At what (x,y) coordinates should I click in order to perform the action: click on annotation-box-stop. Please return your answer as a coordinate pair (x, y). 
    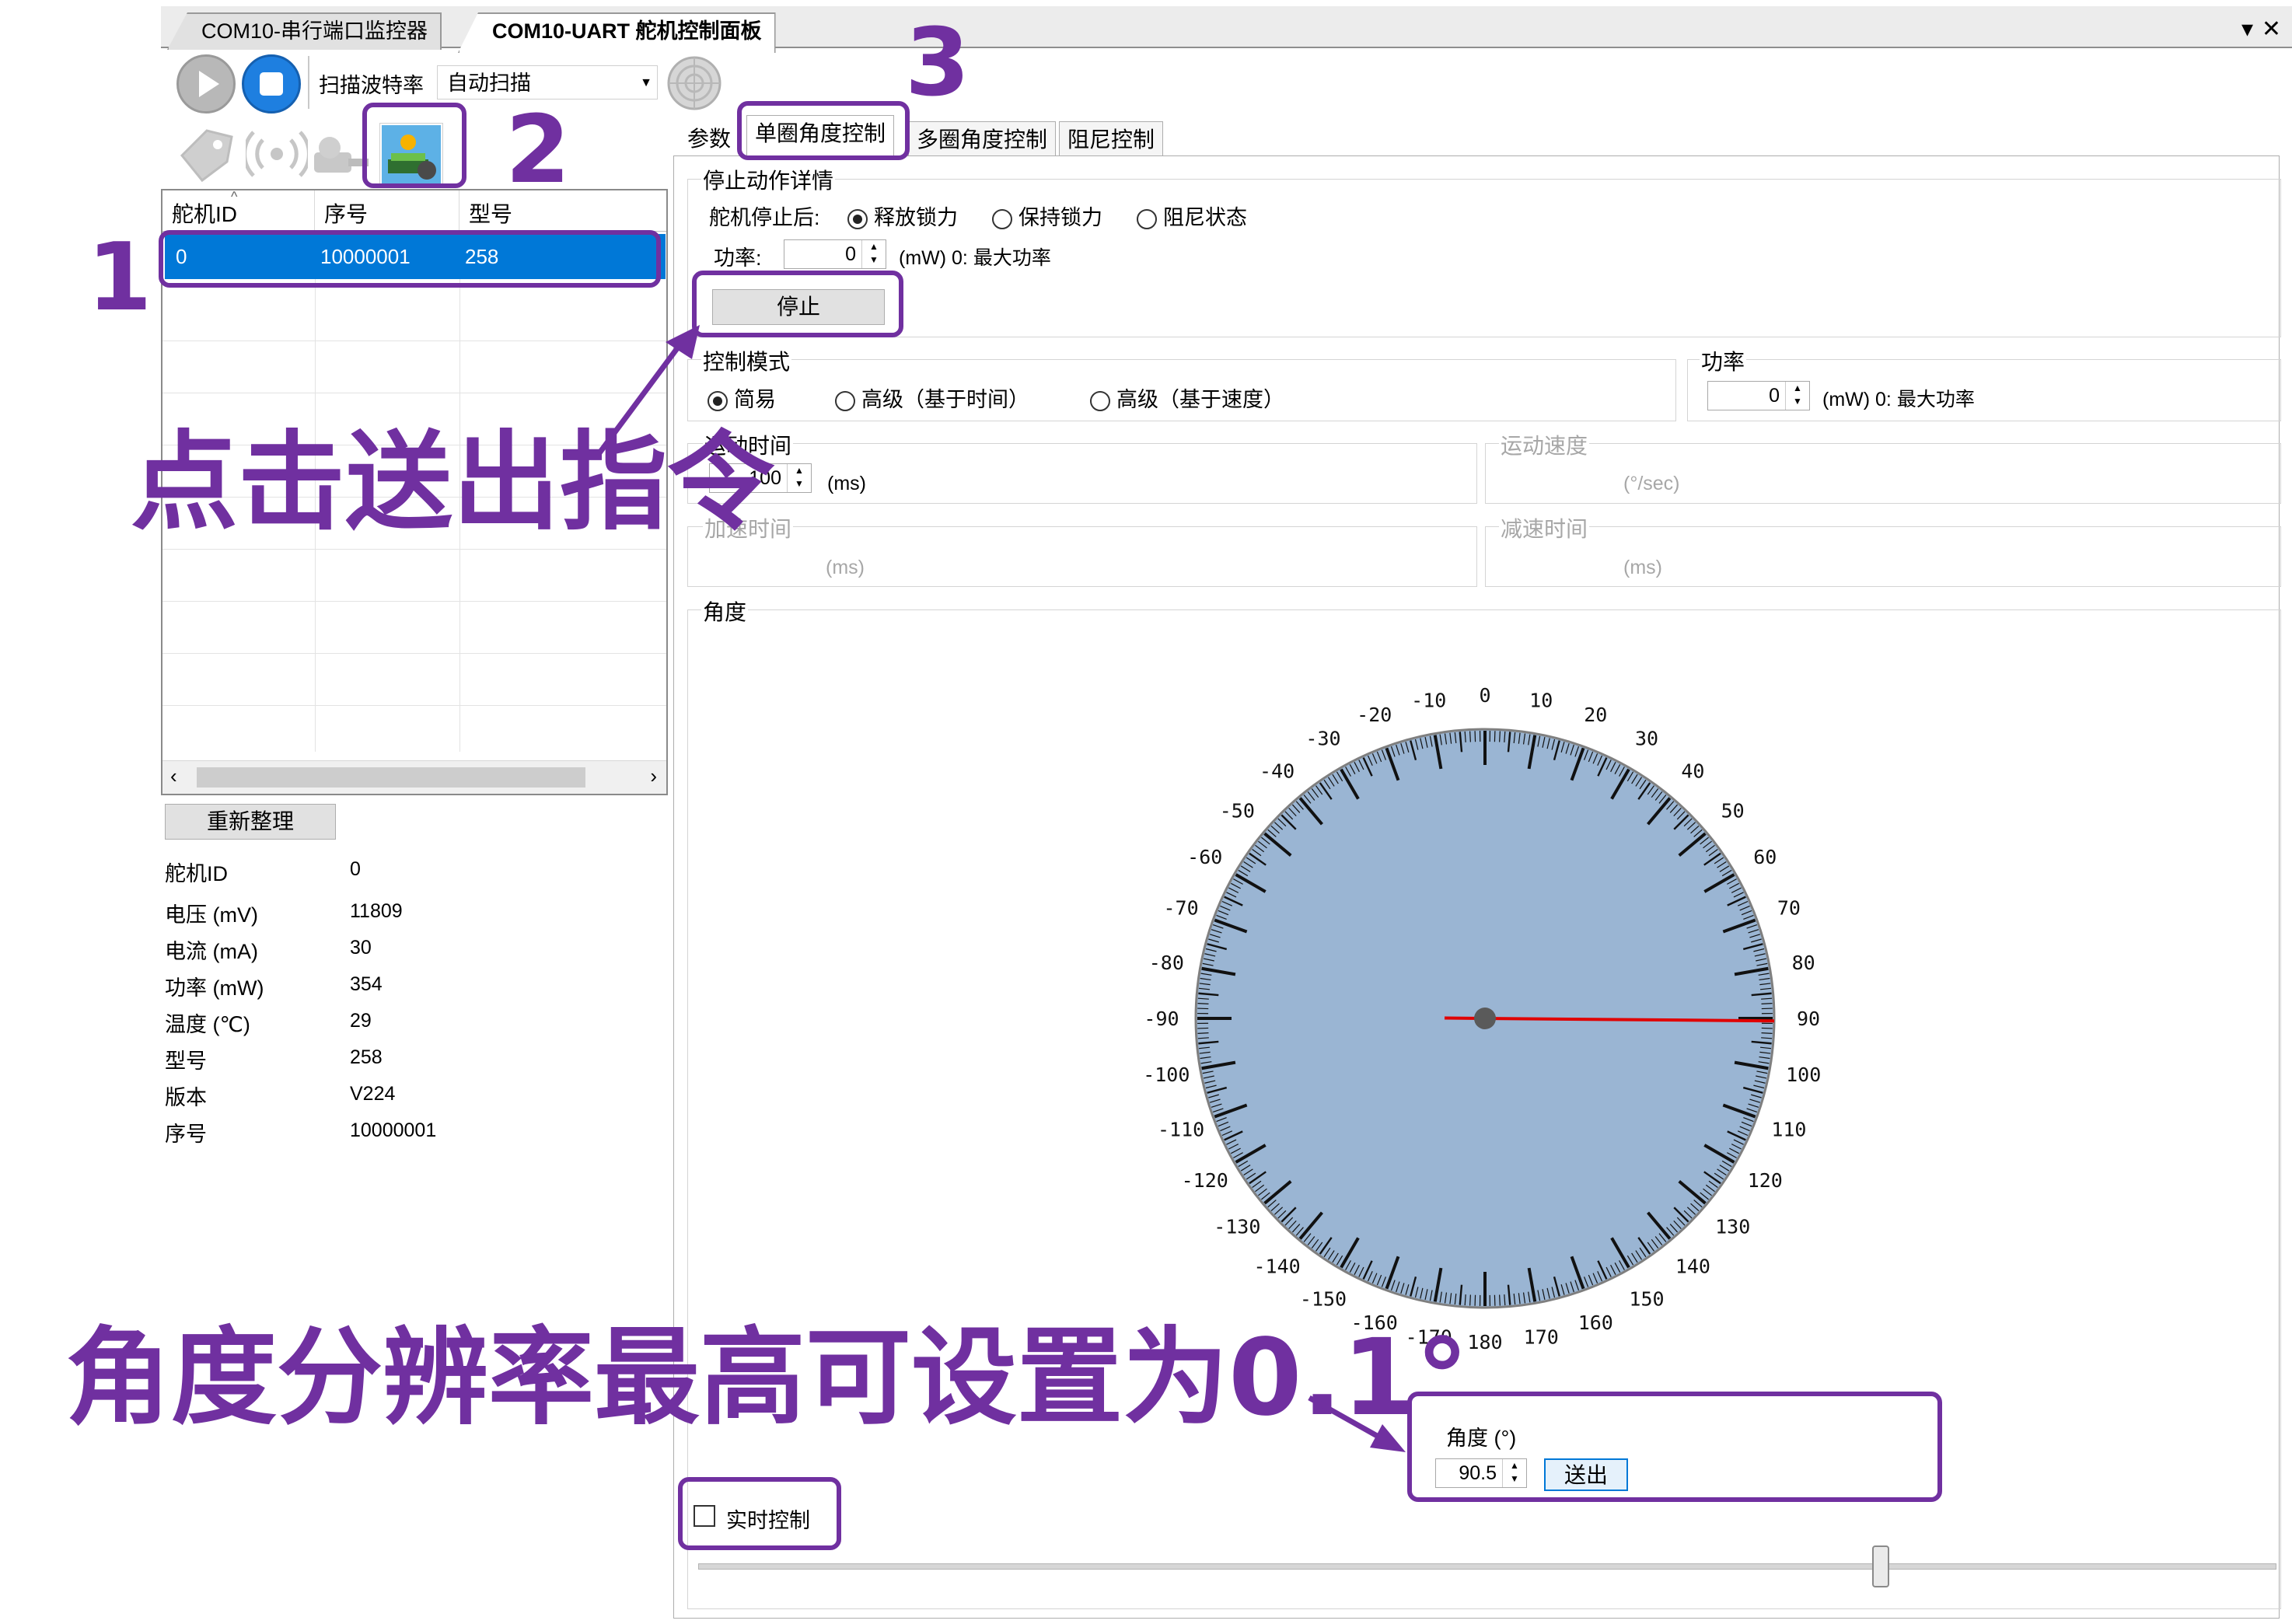
    Looking at the image, I should click on (797, 304).